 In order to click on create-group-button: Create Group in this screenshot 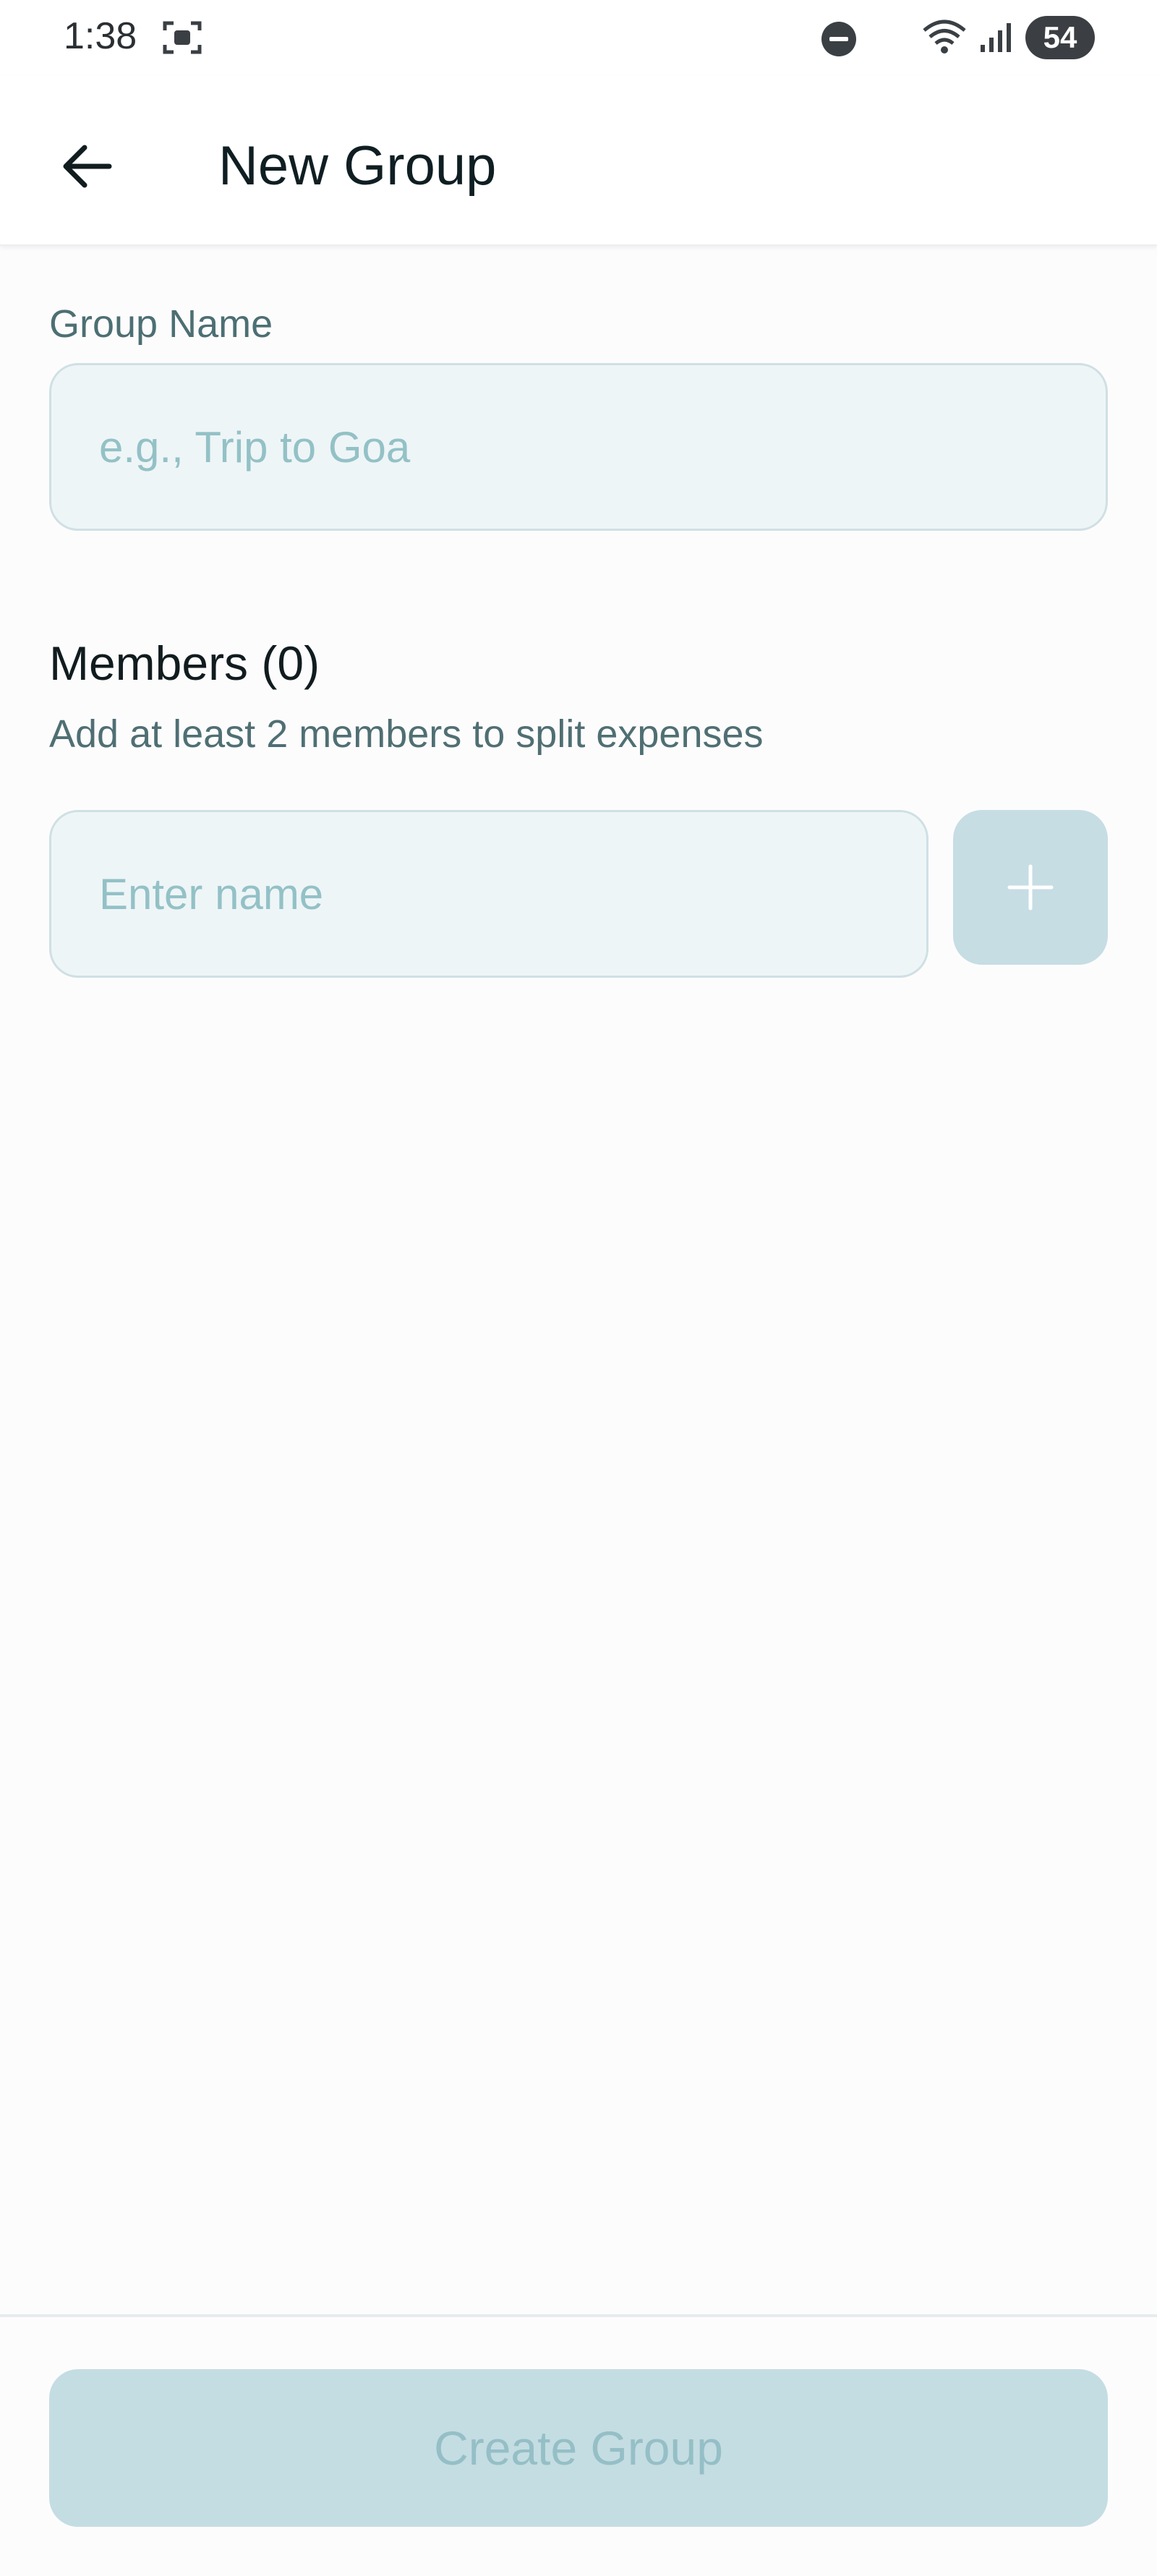, I will do `click(578, 2448)`.